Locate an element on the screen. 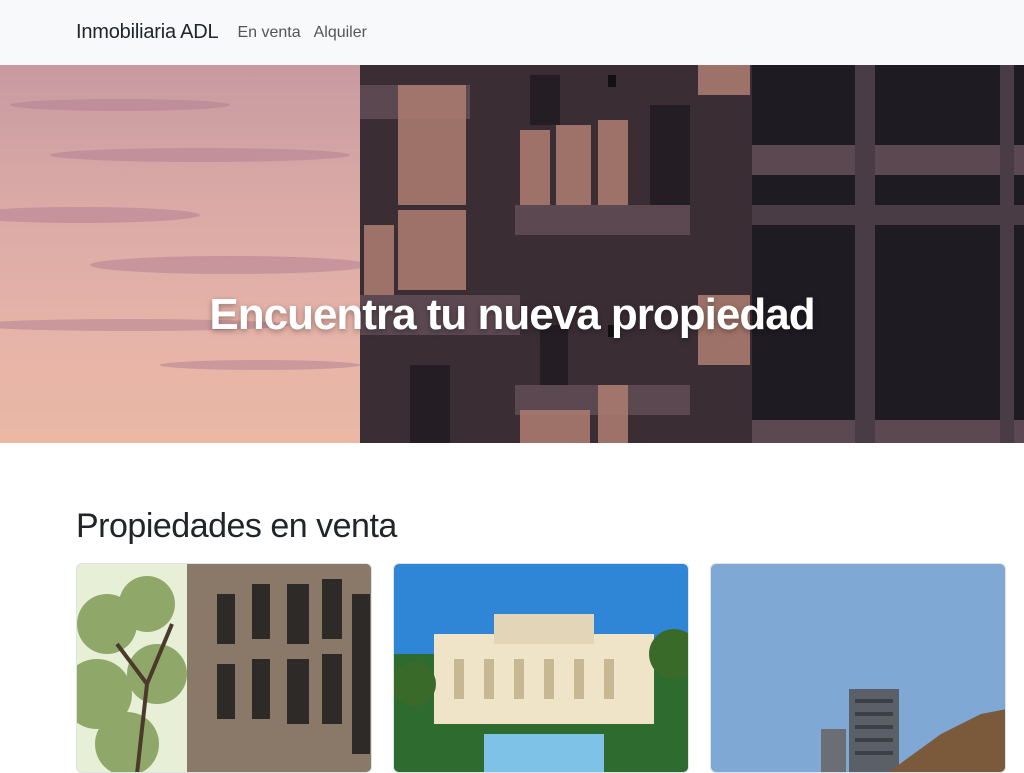 This screenshot has height=773, width=1024. brownstone-townhouses-photo is located at coordinates (224, 668).